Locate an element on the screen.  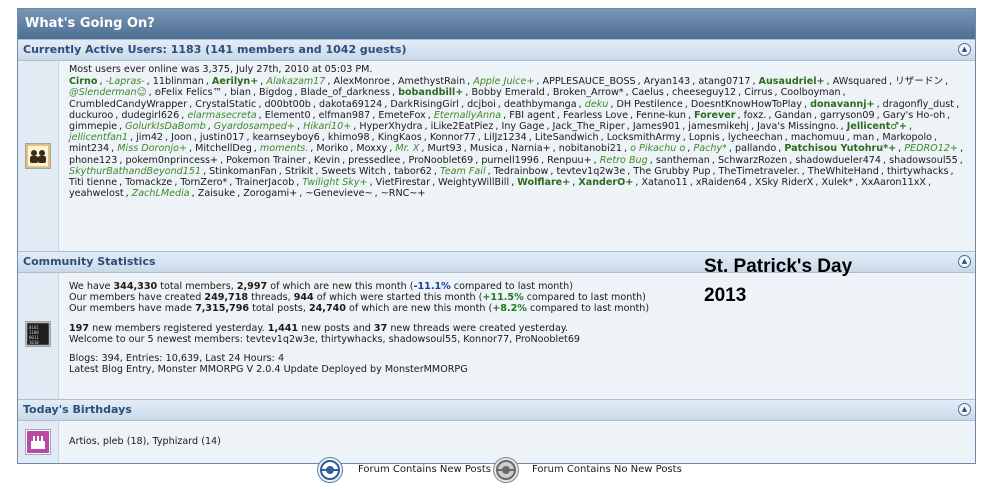
active-user-link: DarkRisingGirl is located at coordinates (424, 104).